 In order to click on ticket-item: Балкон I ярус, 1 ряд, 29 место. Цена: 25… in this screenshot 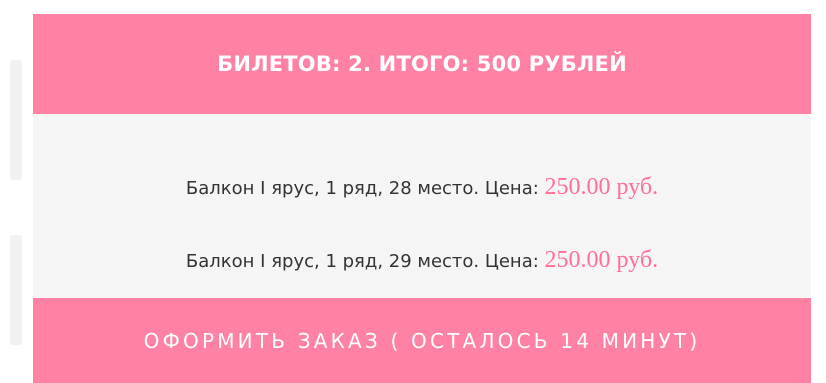, I will do `click(422, 260)`.